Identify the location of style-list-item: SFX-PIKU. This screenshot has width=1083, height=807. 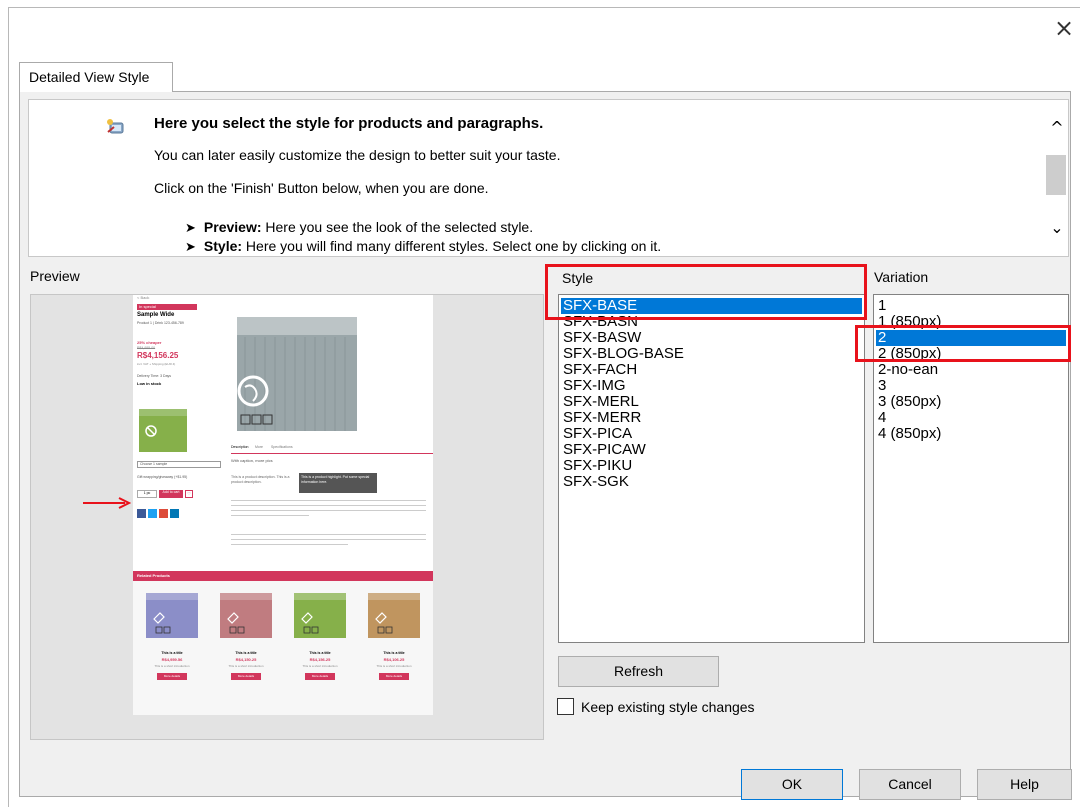
(711, 466).